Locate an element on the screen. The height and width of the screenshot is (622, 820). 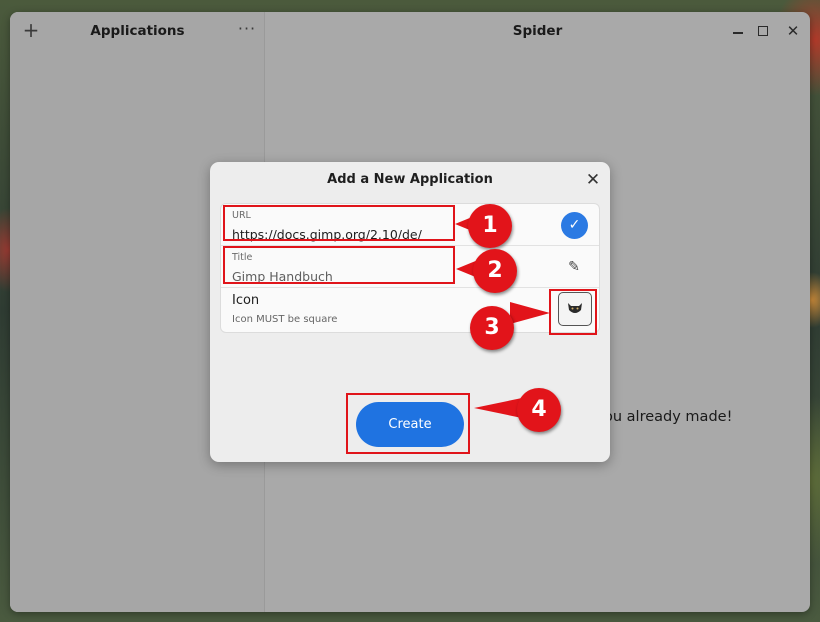
annotation-callout-4: 4 is located at coordinates (539, 410).